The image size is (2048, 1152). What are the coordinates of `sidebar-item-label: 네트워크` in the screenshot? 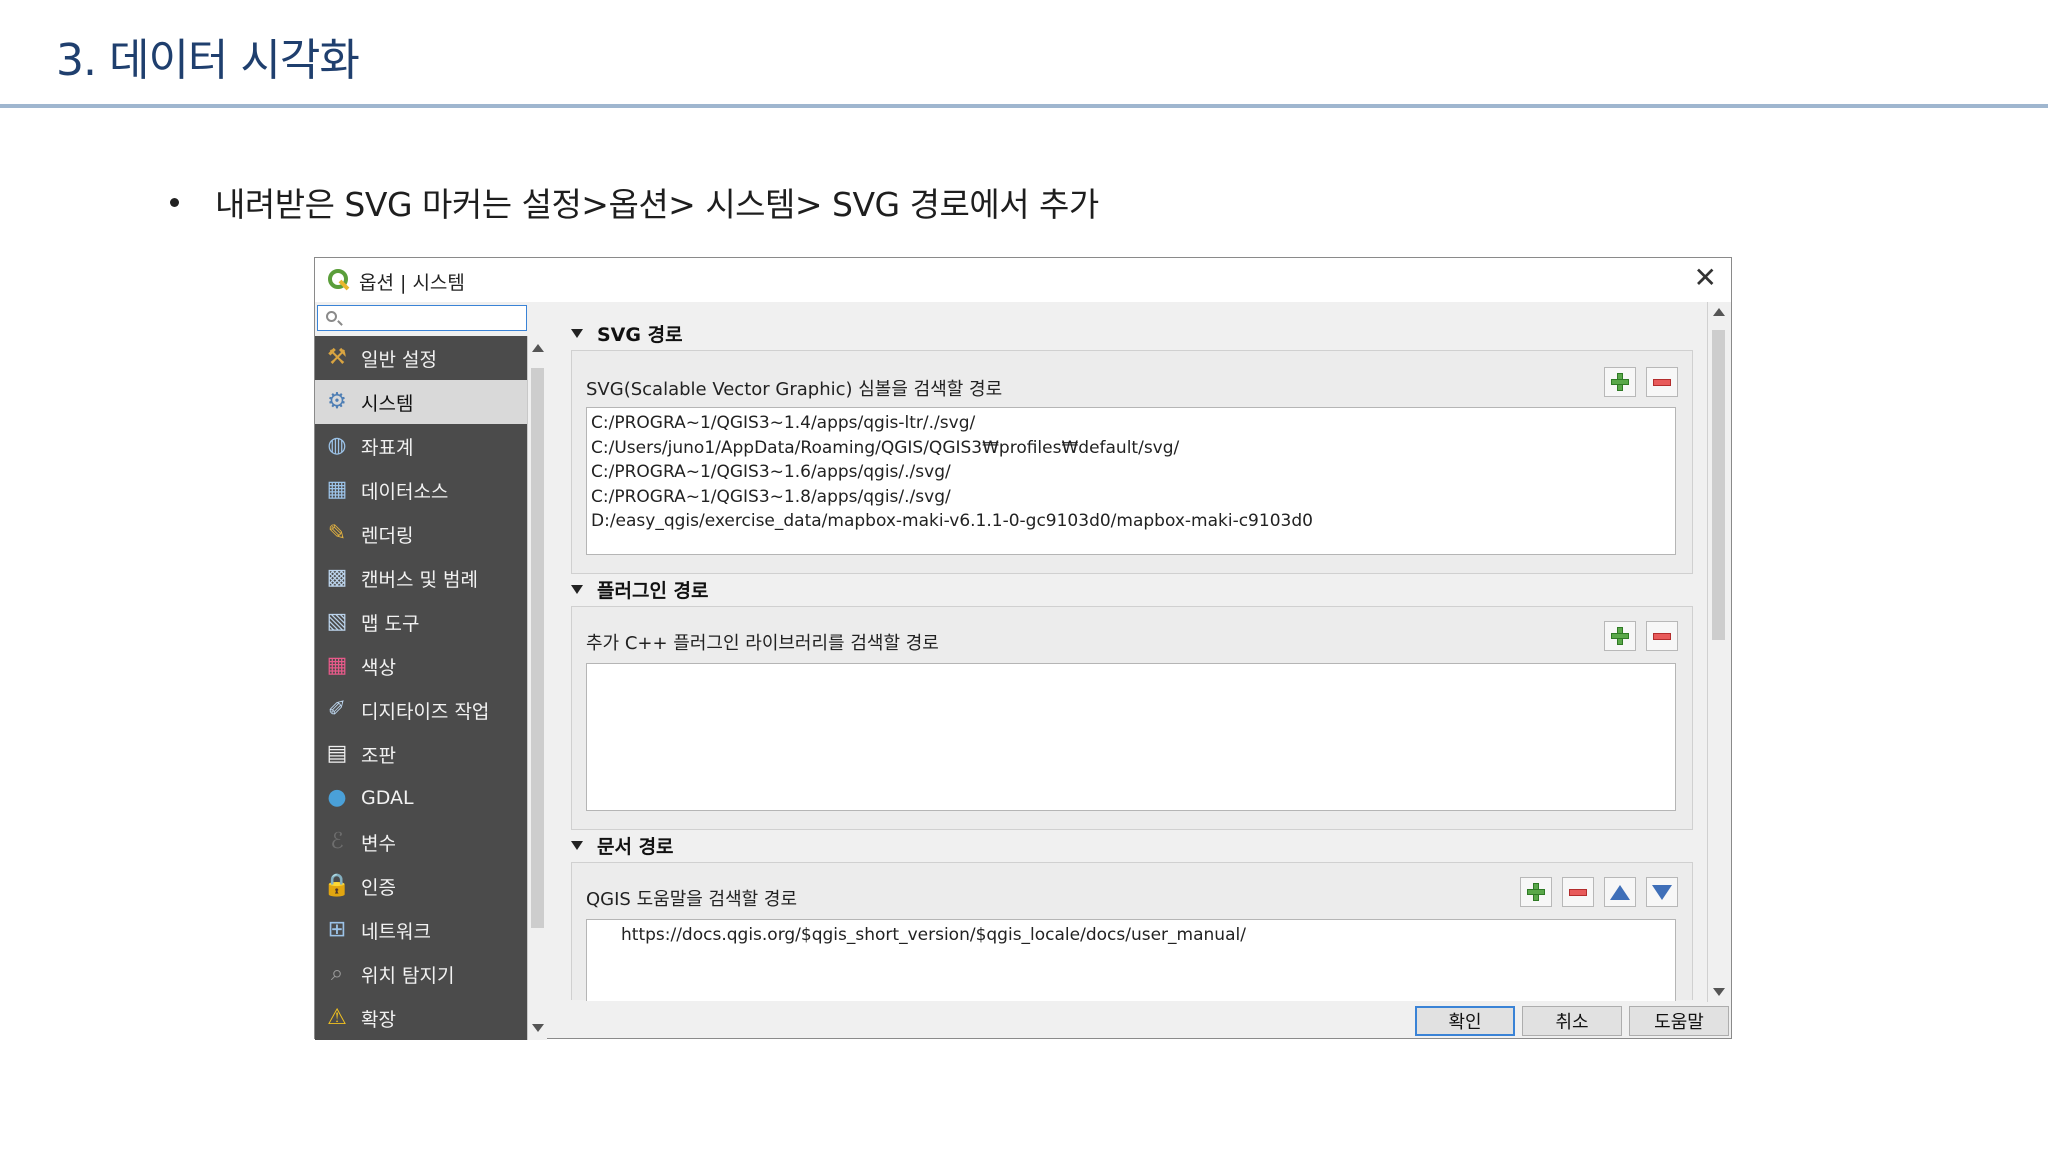 It's located at (396, 931).